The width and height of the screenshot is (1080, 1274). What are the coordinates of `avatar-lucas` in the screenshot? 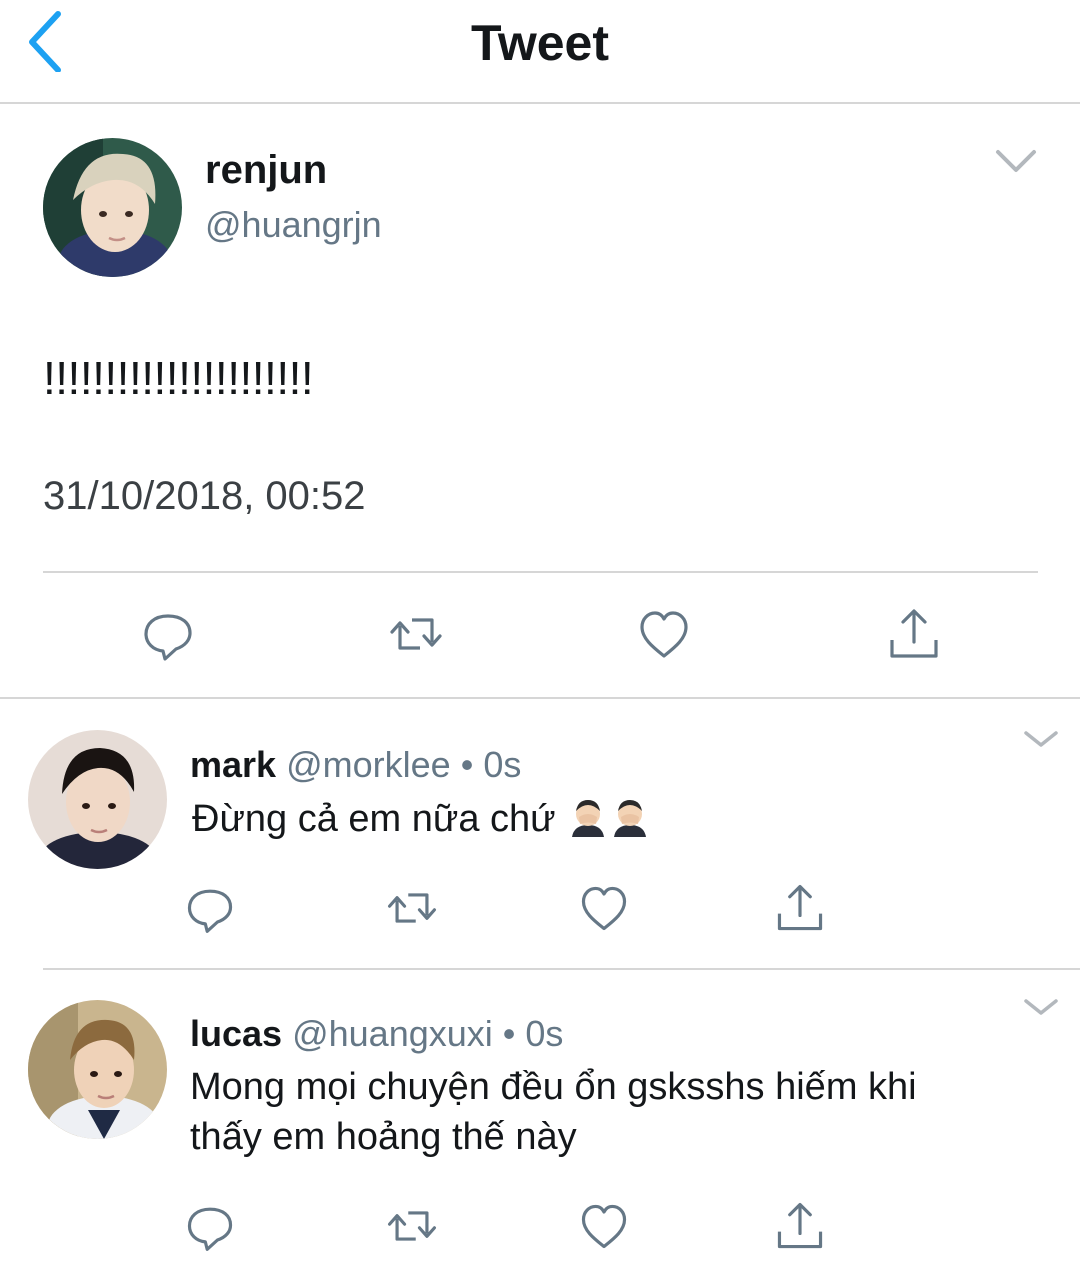 It's located at (97, 1069).